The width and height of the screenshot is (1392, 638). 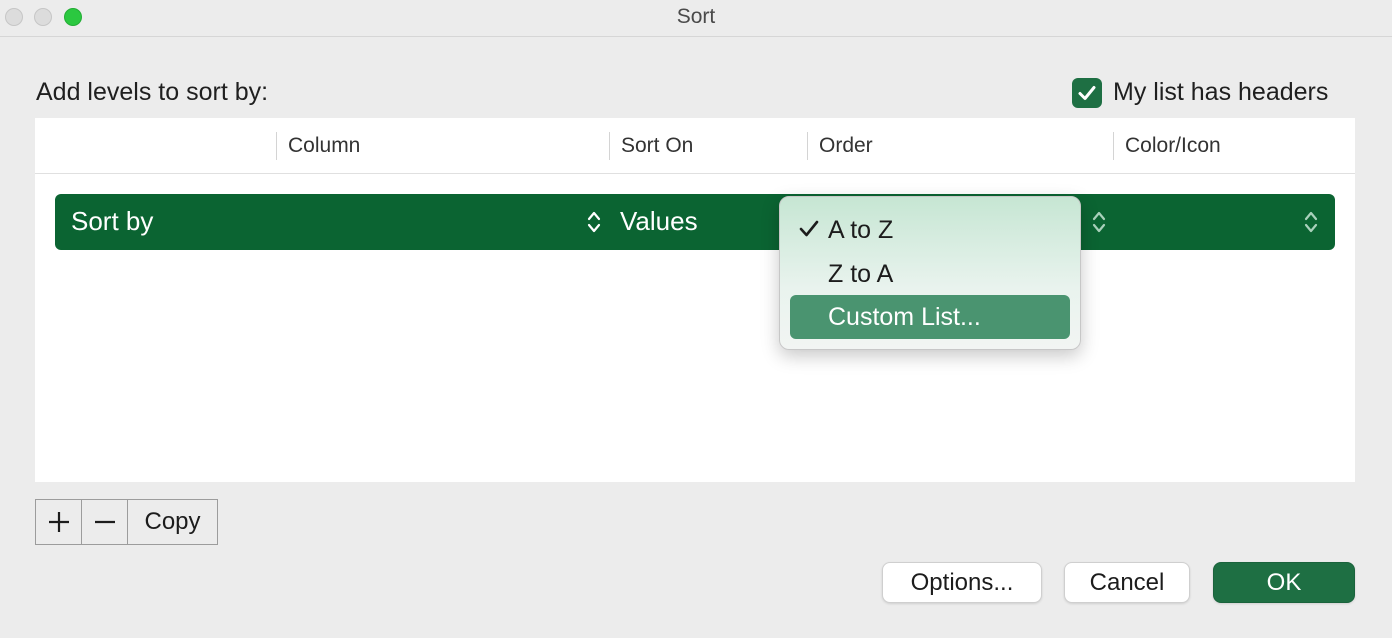 What do you see at coordinates (1099, 222) in the screenshot?
I see `order-select-chevron-icon` at bounding box center [1099, 222].